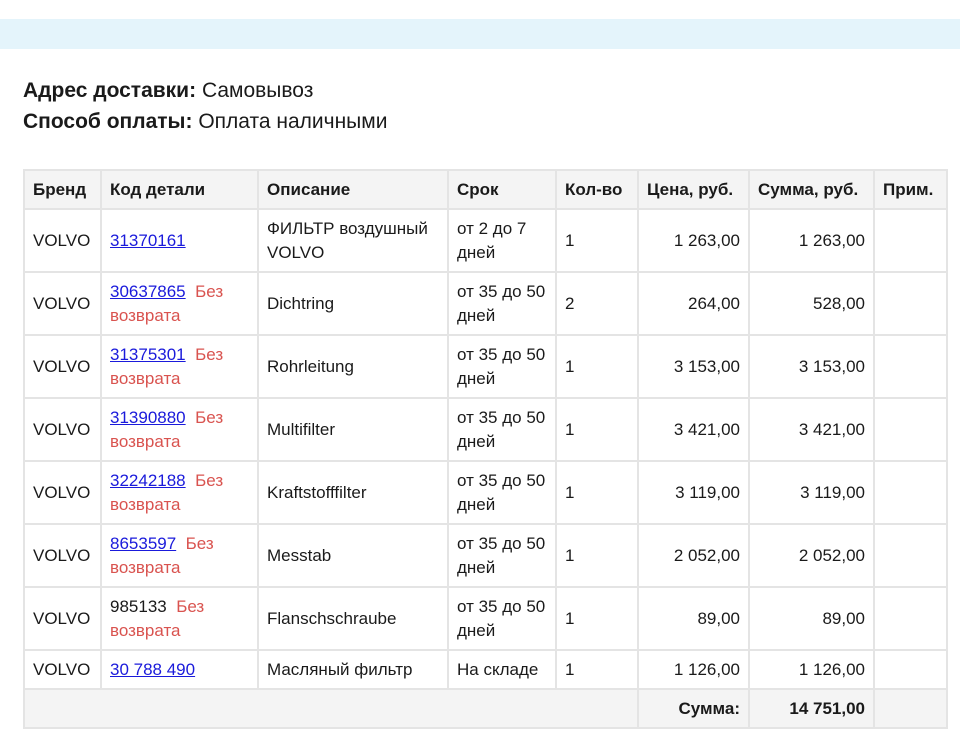 Image resolution: width=960 pixels, height=755 pixels. I want to click on price-cell: 3 119,00, so click(693, 492).